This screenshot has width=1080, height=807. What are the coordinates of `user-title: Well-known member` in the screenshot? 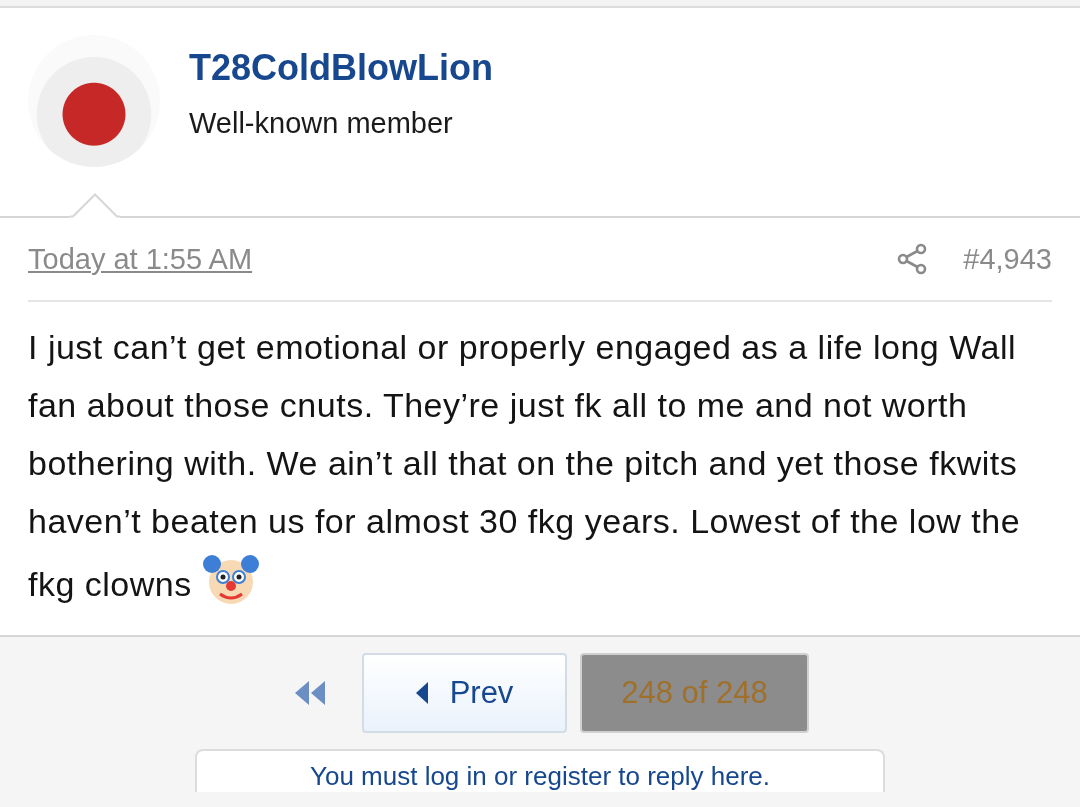 It's located at (321, 123).